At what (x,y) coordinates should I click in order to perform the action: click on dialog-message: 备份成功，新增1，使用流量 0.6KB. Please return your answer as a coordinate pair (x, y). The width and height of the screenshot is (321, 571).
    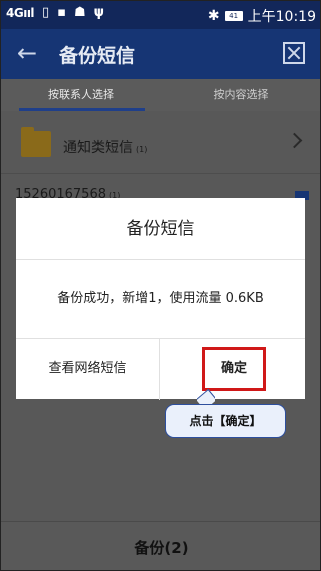
    Looking at the image, I should click on (160, 298).